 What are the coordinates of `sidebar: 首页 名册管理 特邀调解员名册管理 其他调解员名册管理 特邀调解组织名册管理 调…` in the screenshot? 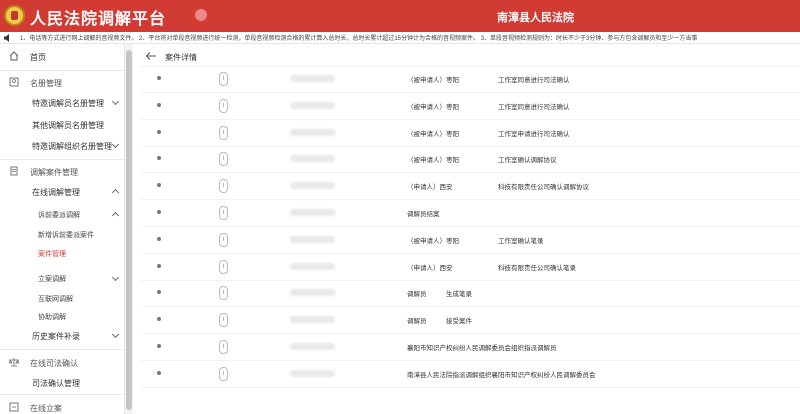 It's located at (62, 229).